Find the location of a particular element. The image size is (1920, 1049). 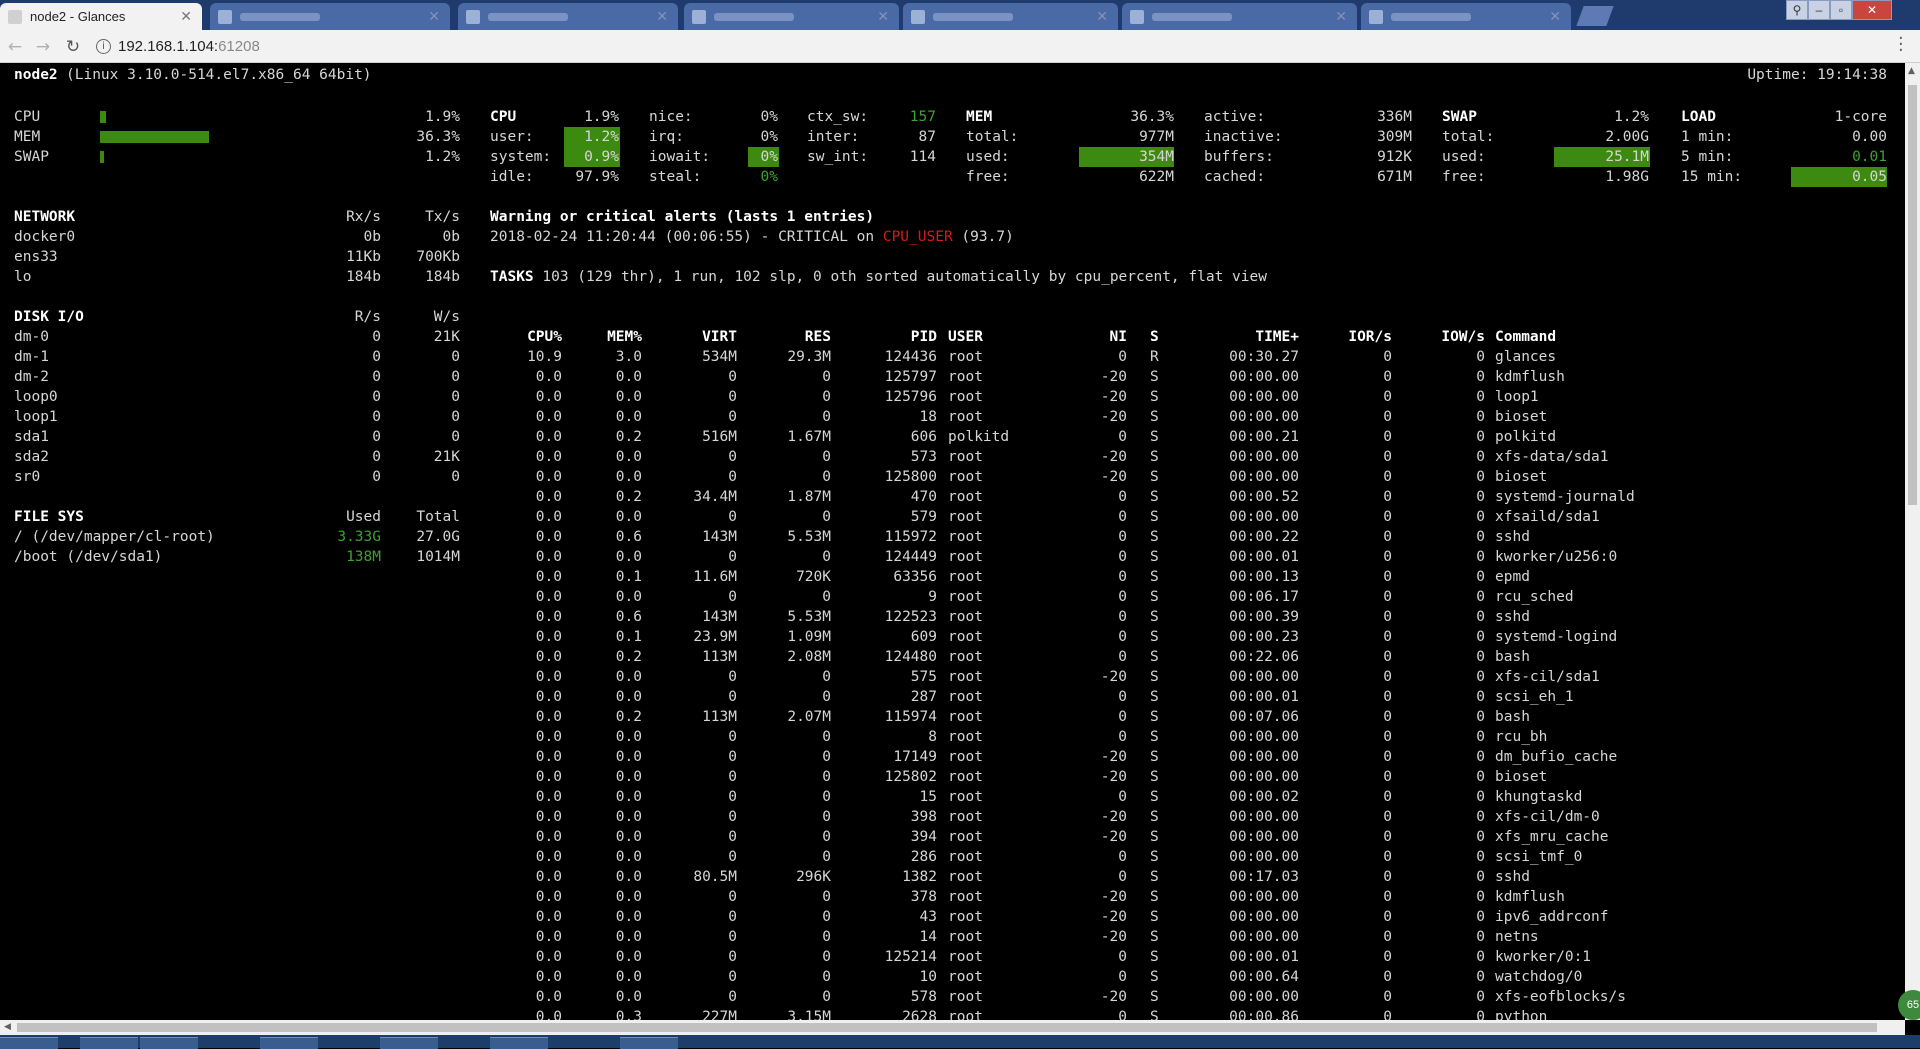

process-cell-command: bioset is located at coordinates (1521, 777).